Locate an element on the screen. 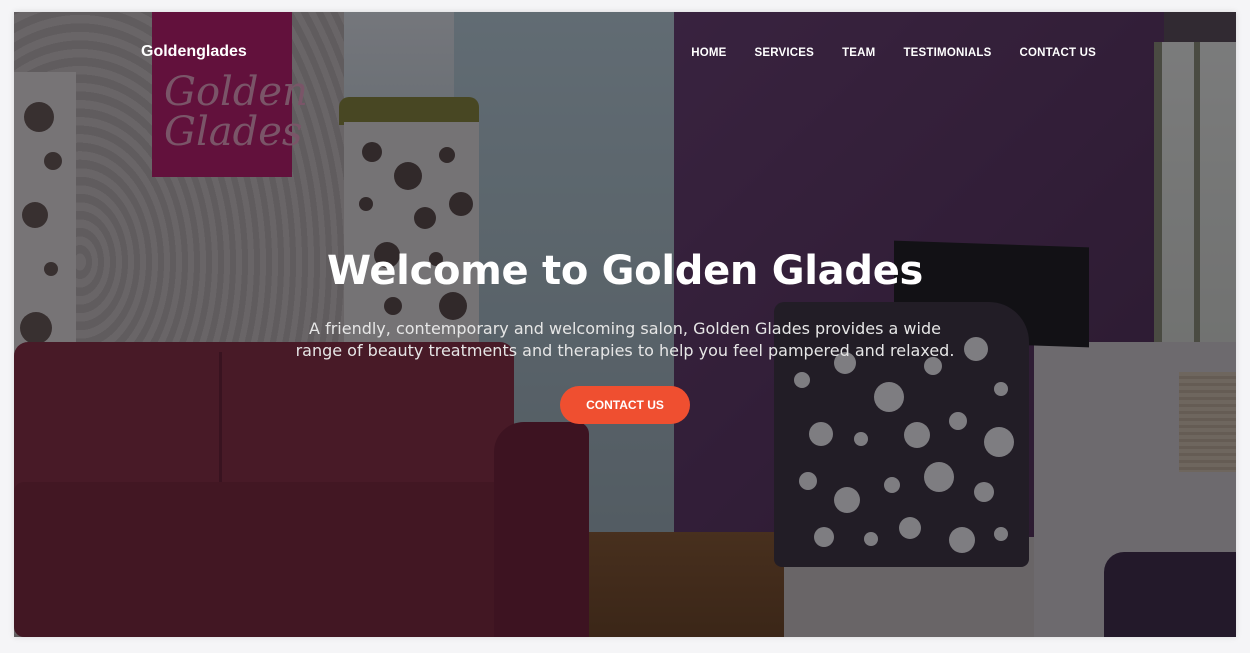 The height and width of the screenshot is (653, 1250). nav-link-team: TEAM is located at coordinates (858, 53).